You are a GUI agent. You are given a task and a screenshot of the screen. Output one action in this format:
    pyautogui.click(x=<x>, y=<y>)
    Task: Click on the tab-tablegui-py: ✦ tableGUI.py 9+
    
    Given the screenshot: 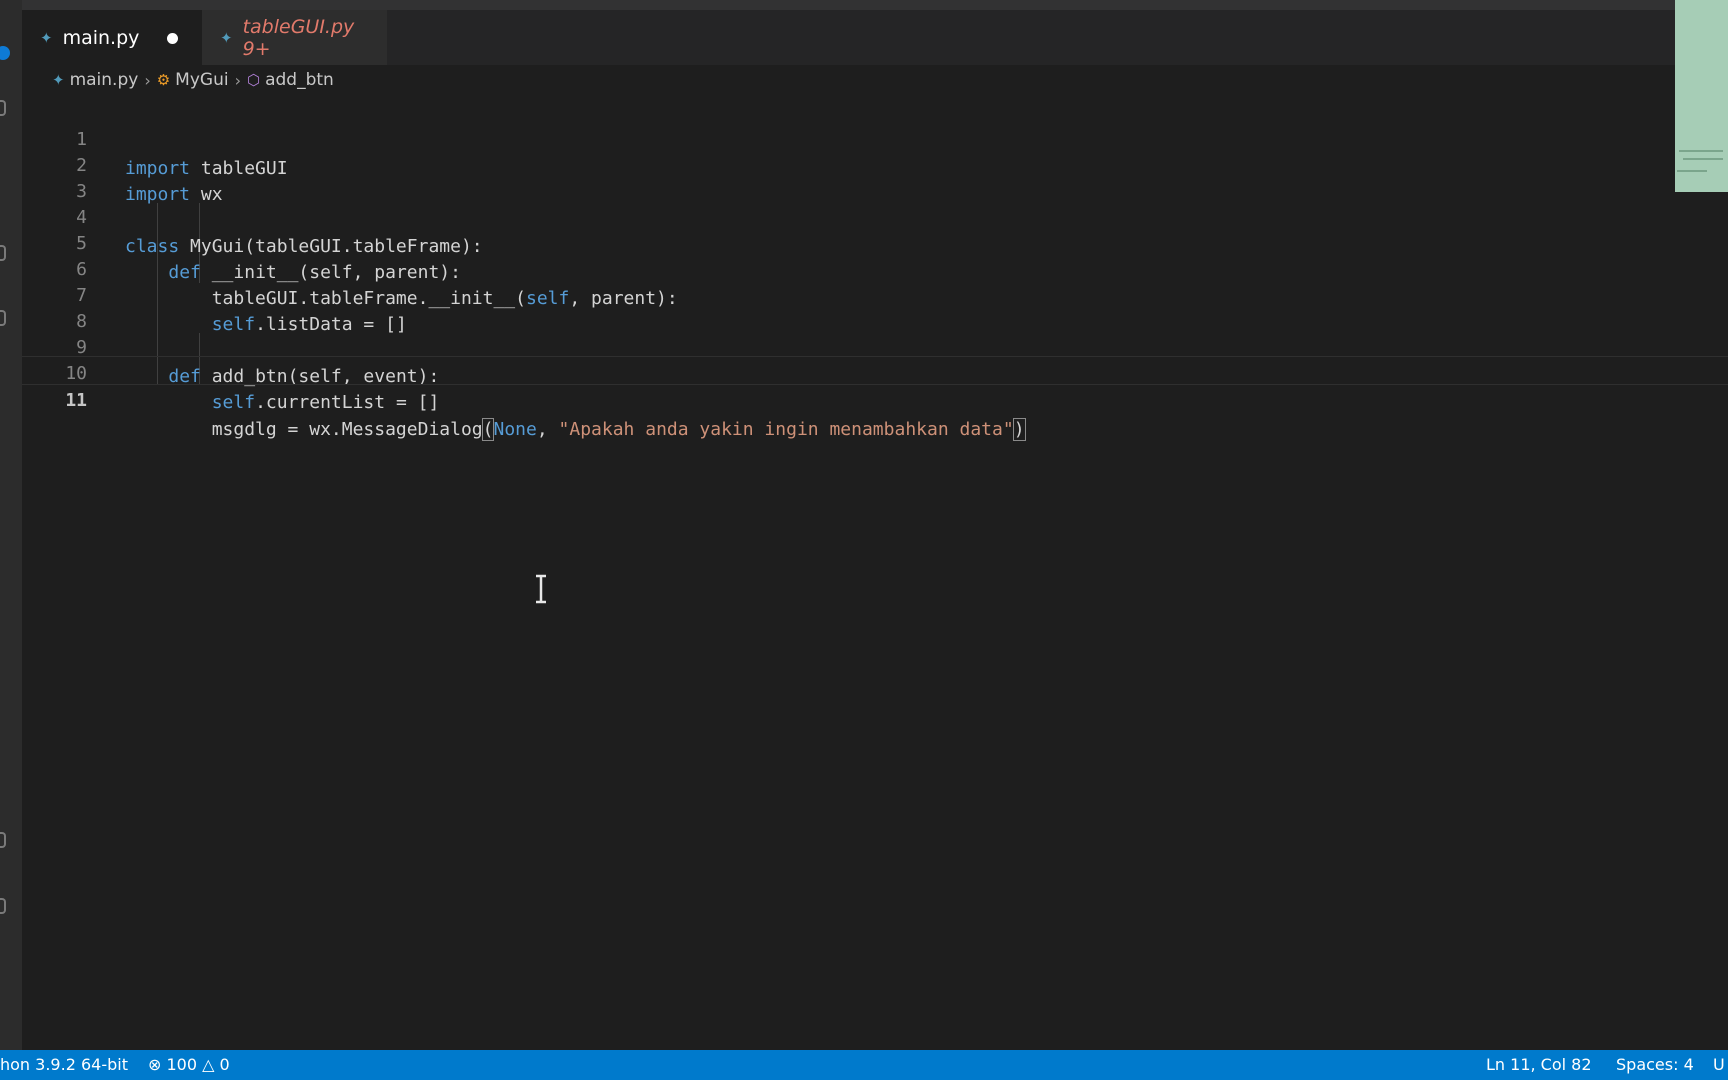 What is the action you would take?
    pyautogui.click(x=294, y=37)
    